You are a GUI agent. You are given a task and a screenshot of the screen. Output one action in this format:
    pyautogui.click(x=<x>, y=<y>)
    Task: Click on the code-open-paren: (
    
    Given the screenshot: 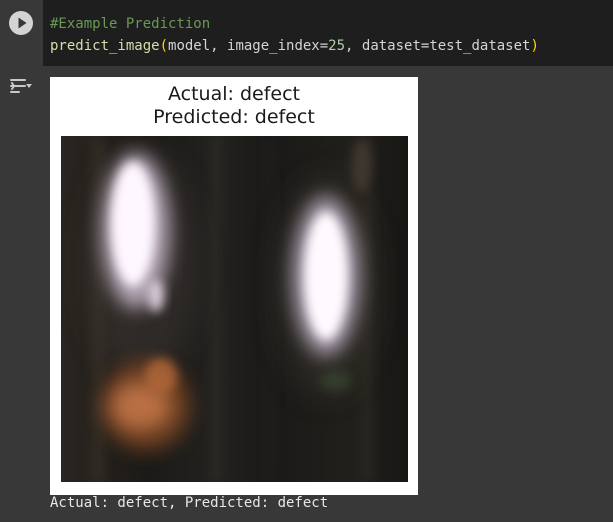 What is the action you would take?
    pyautogui.click(x=164, y=46)
    